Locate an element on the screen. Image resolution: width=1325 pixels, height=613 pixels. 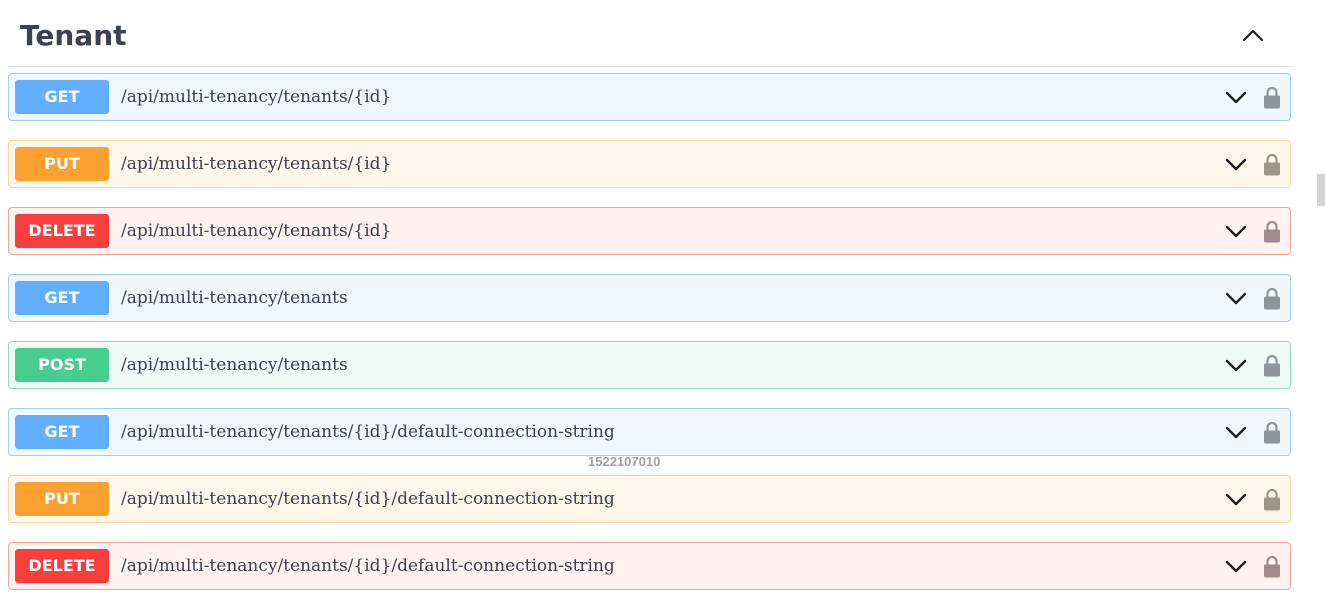
operation-get-tenants: GET /api/multi-tenancy/tenants is located at coordinates (649, 298).